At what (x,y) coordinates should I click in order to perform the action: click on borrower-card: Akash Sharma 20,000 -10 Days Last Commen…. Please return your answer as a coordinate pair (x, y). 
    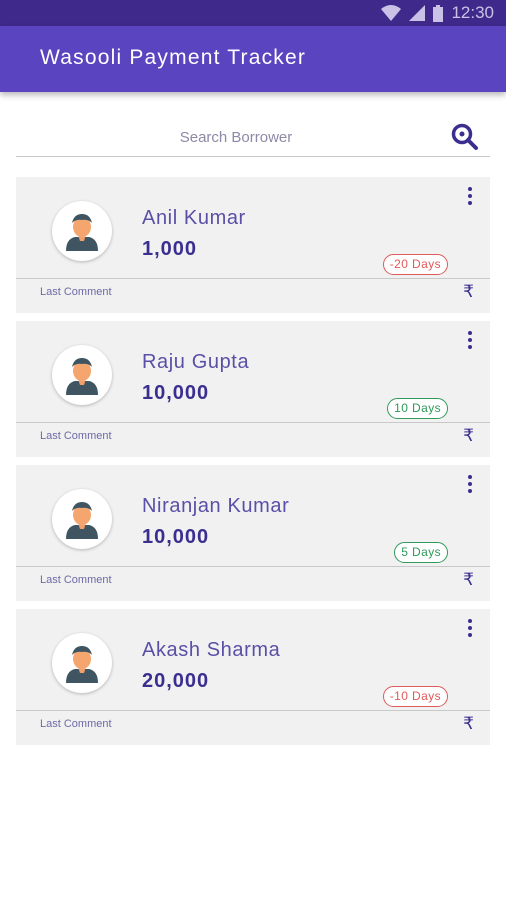
    Looking at the image, I should click on (253, 677).